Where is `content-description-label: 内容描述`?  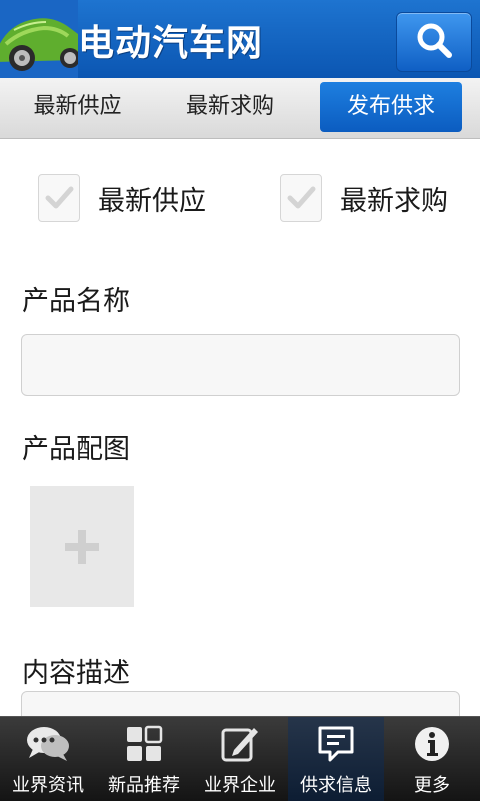 content-description-label: 内容描述 is located at coordinates (76, 673).